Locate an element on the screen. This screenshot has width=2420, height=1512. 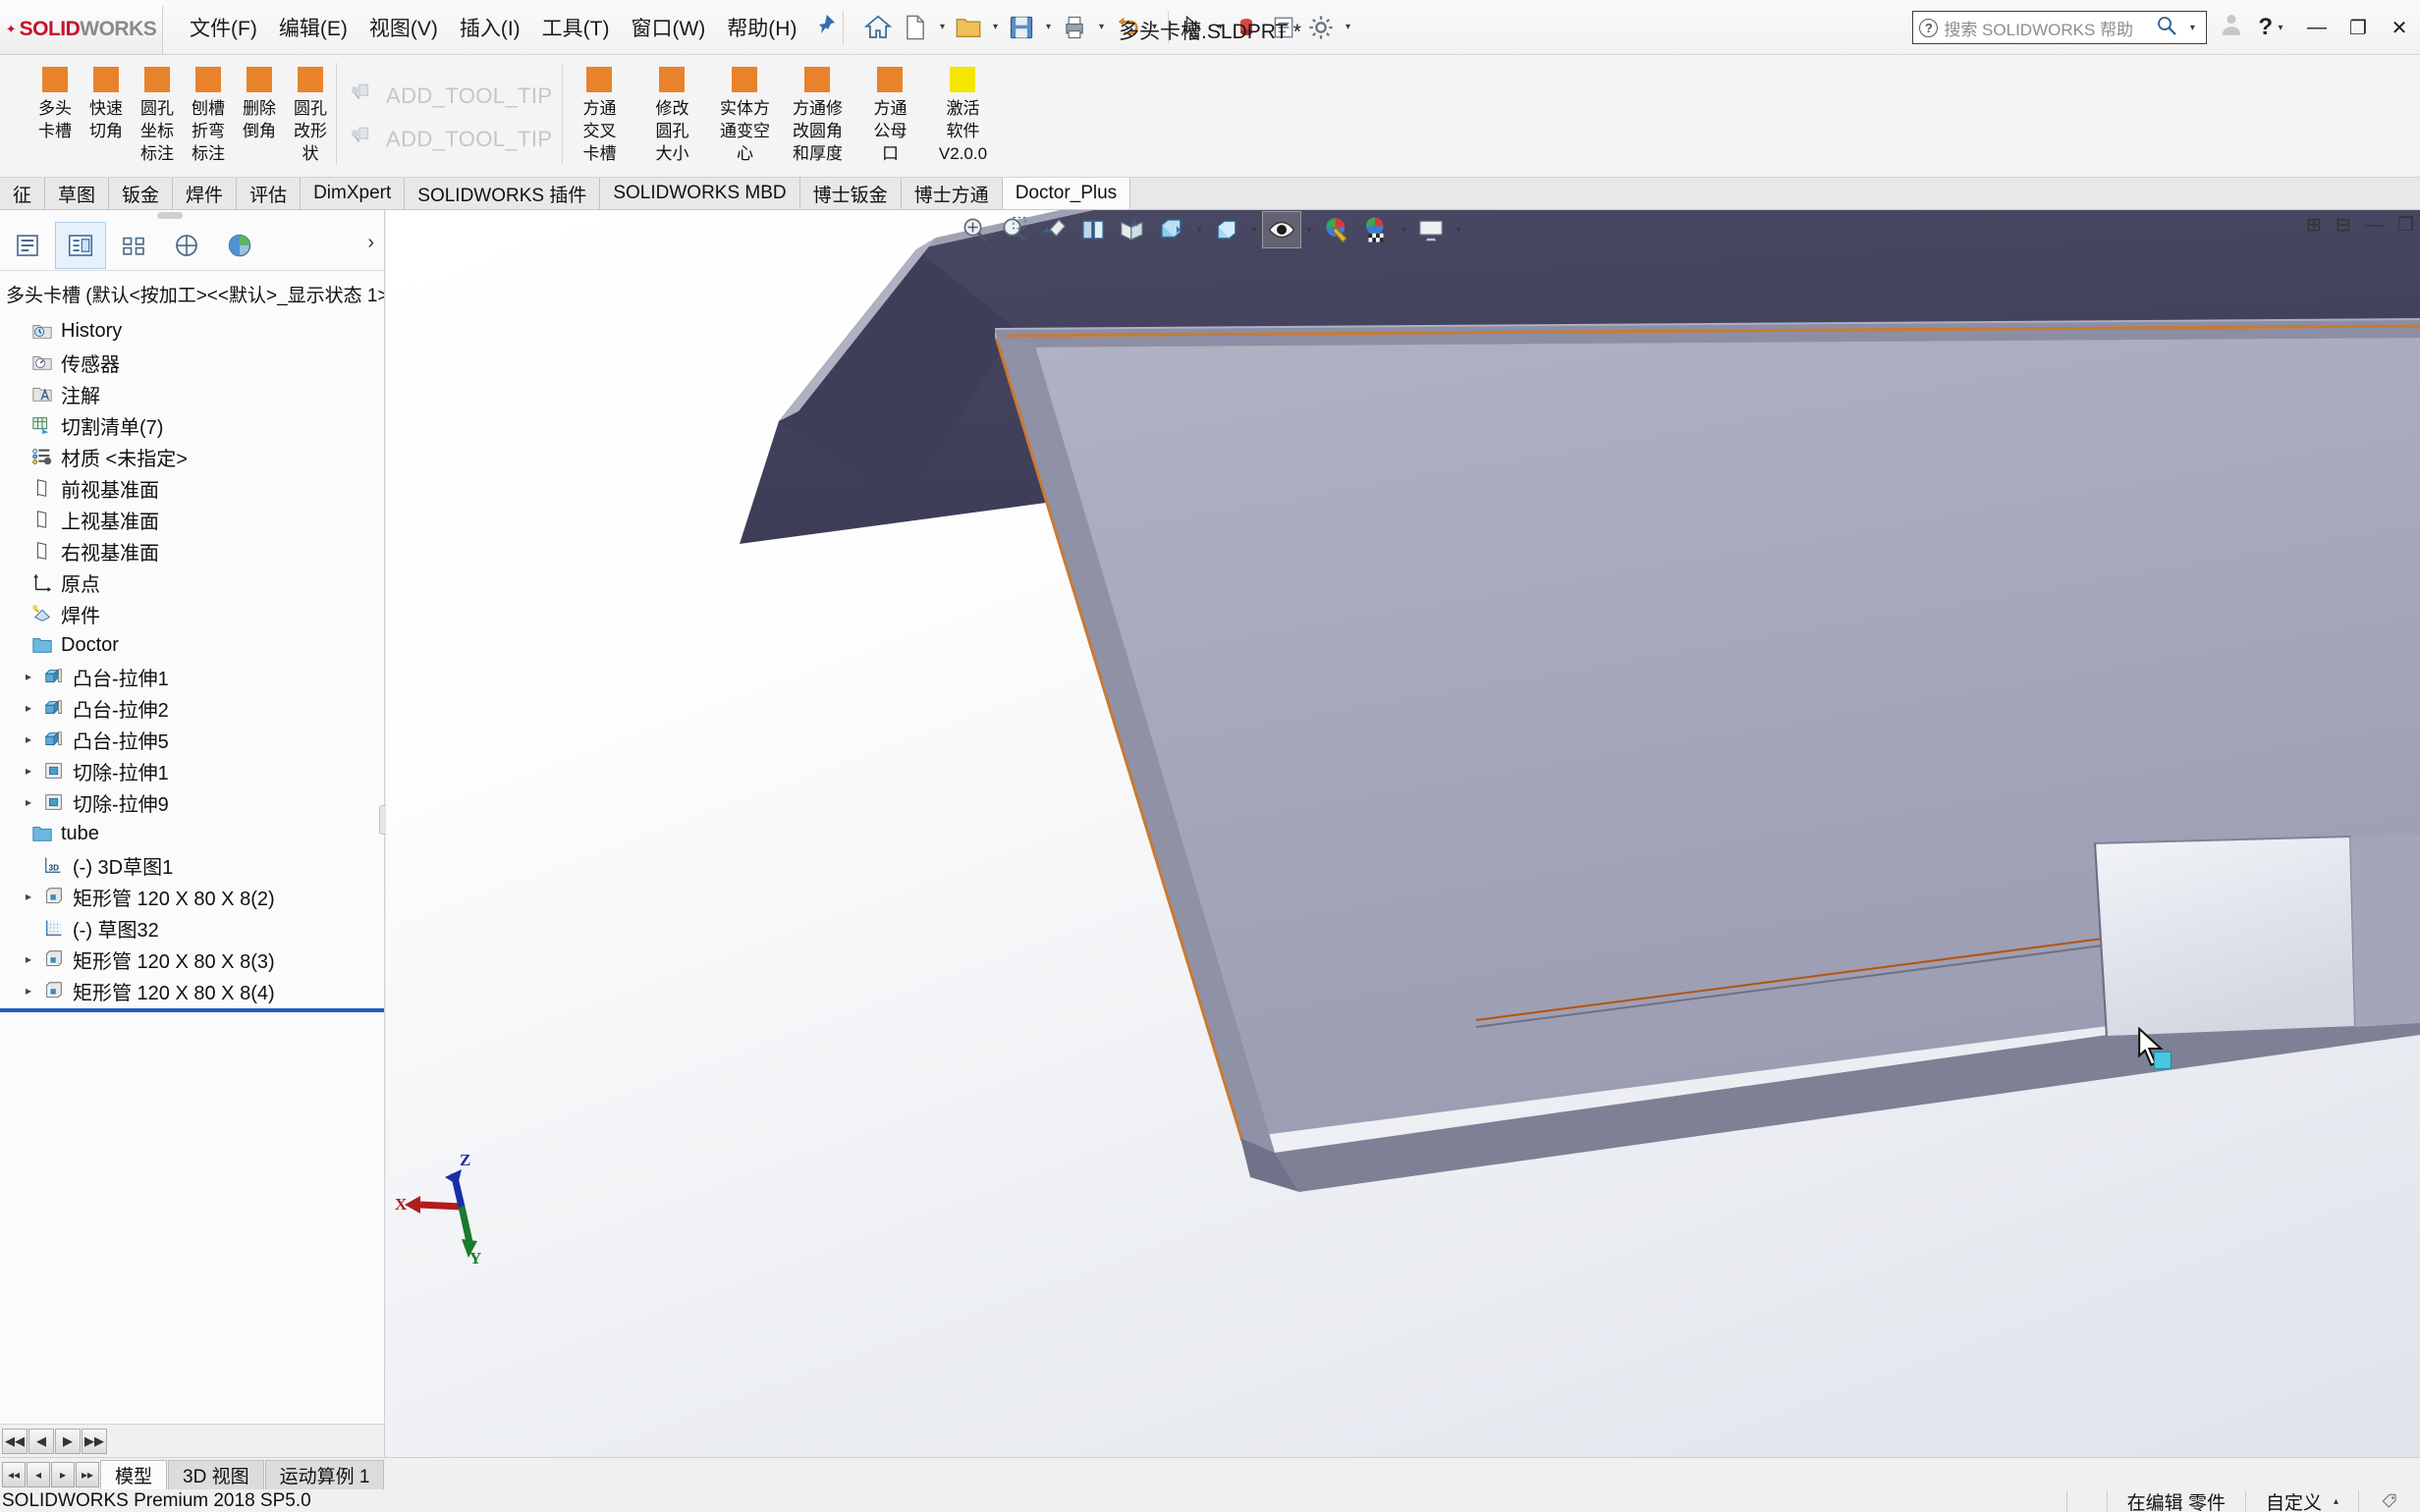
doc-tab-next: ▸ is located at coordinates (63, 1474).